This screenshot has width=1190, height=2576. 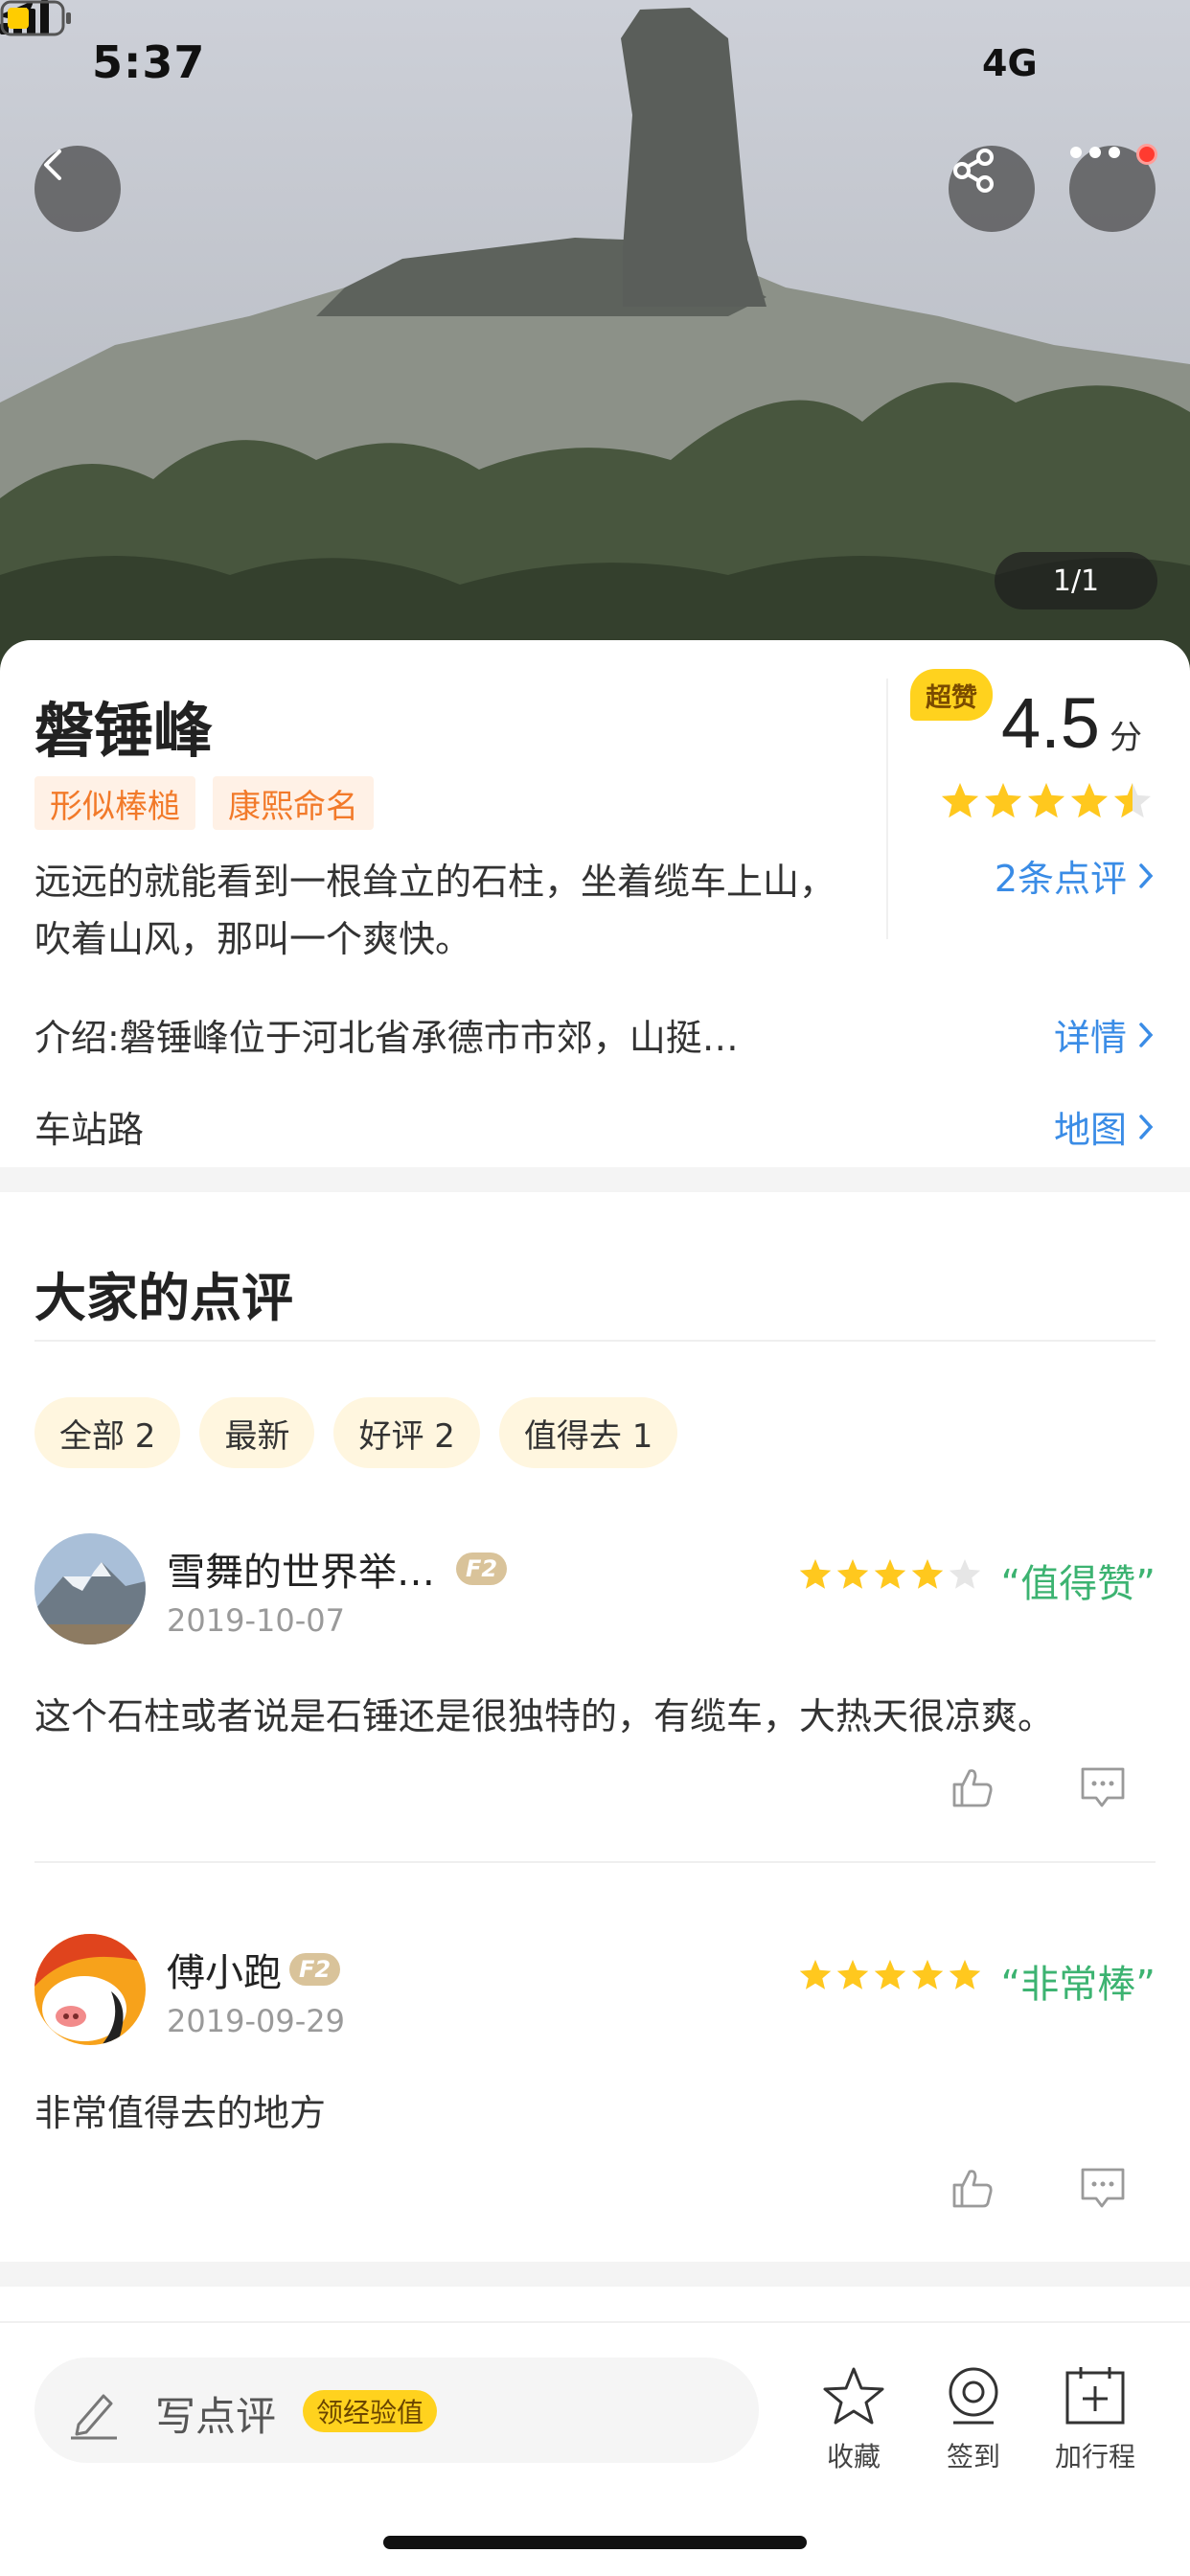 What do you see at coordinates (124, 731) in the screenshot?
I see `attraction-name: 磐锤峰` at bounding box center [124, 731].